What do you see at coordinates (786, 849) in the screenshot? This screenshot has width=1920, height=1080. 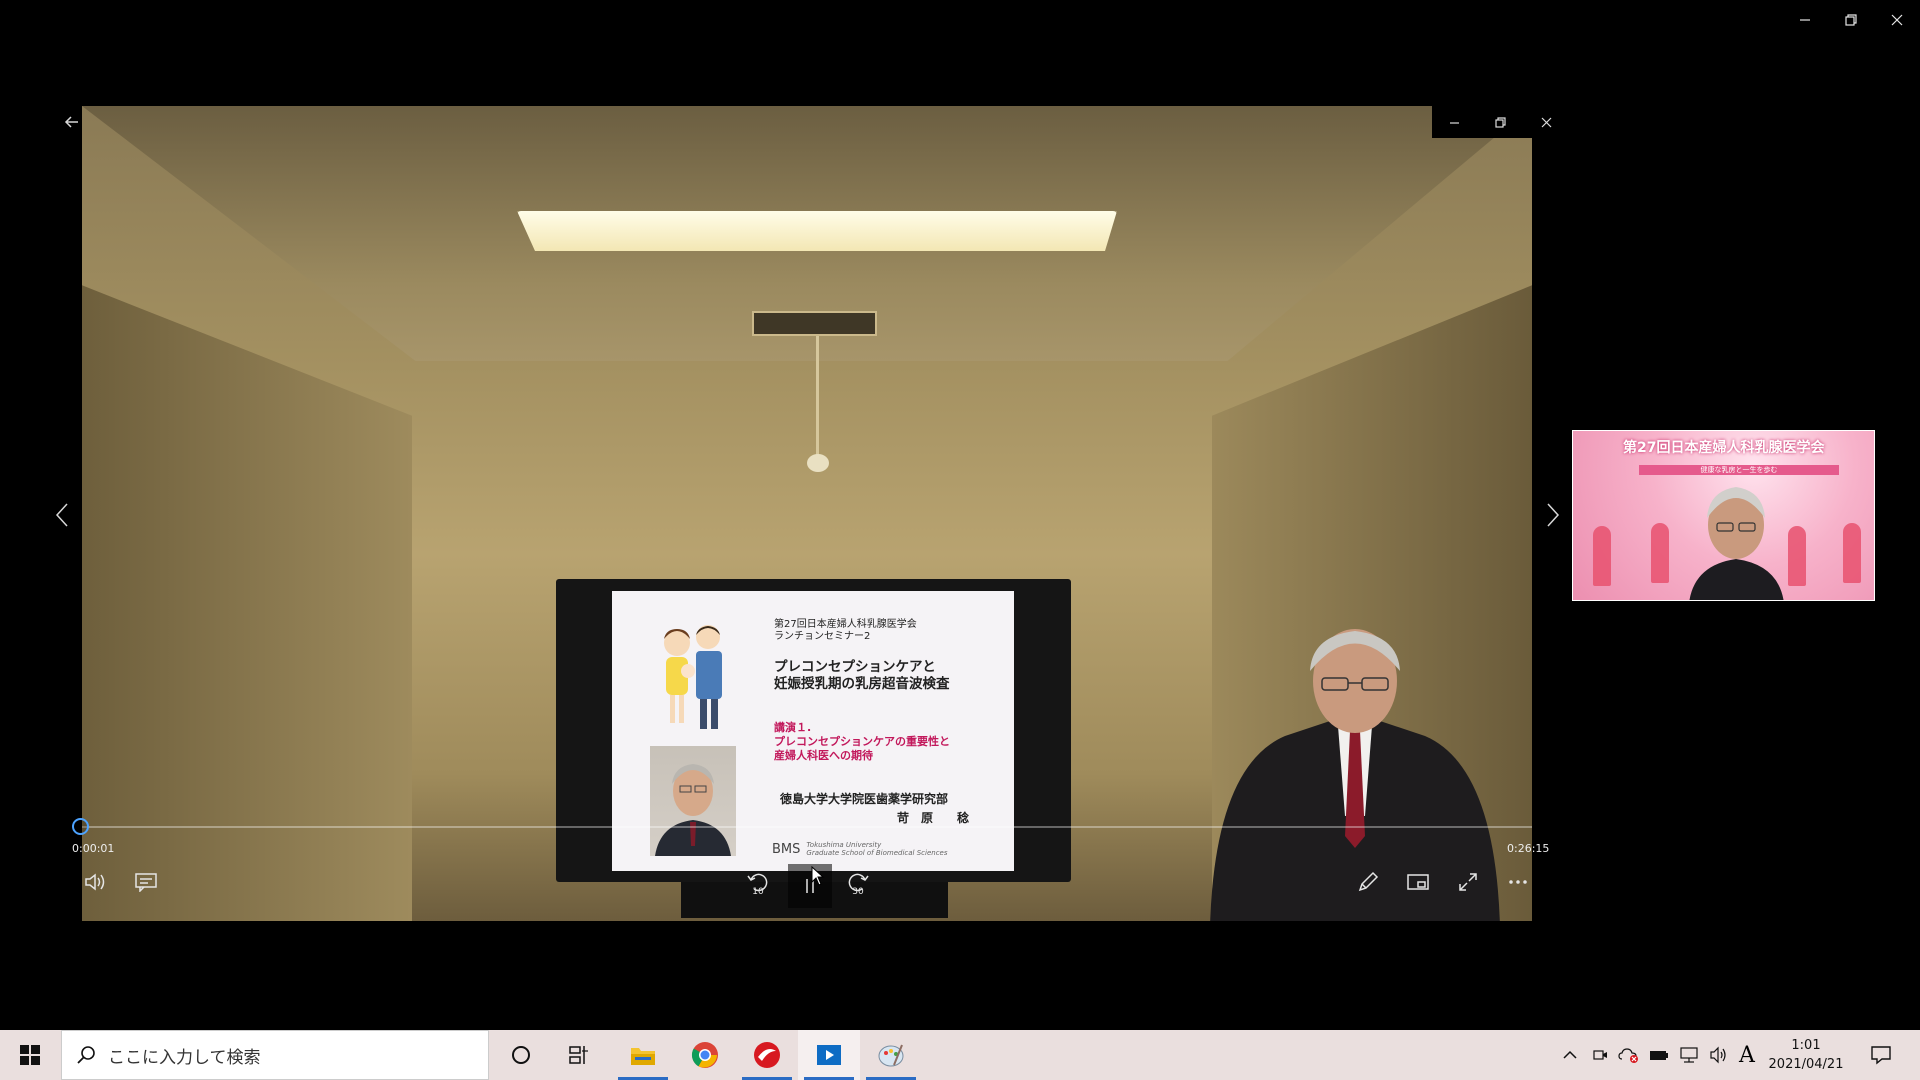 I see `slide-logo-text: BMS` at bounding box center [786, 849].